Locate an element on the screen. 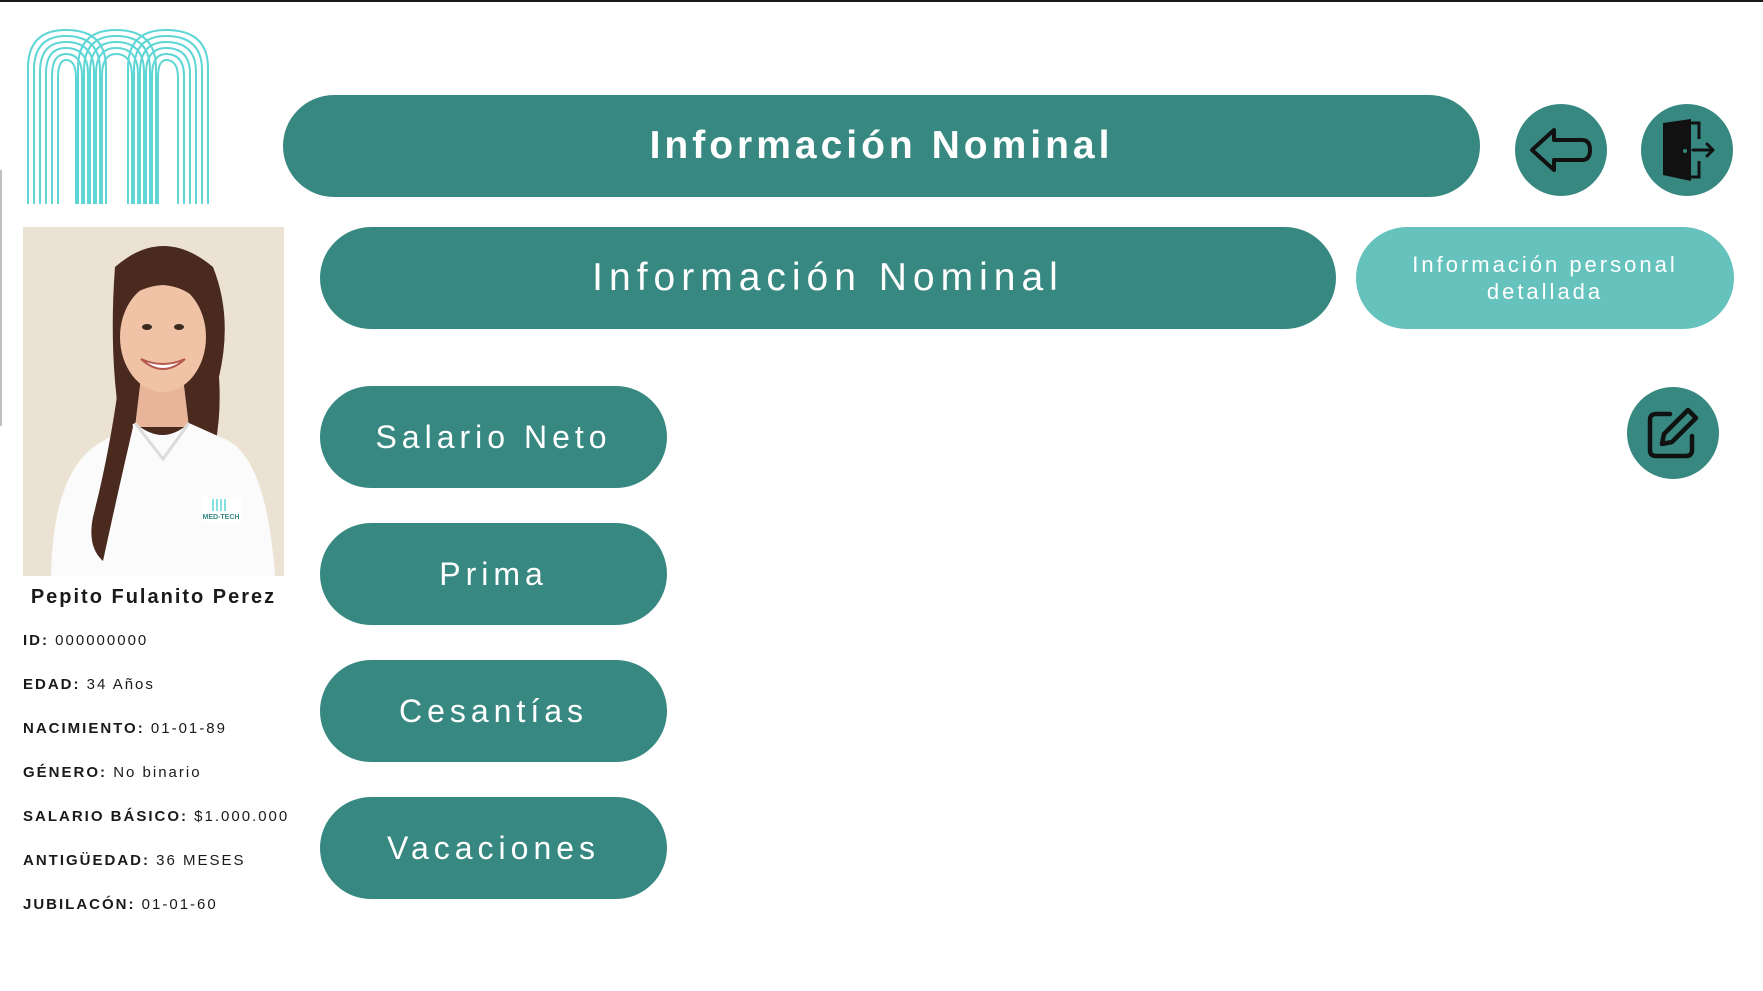 The image size is (1763, 991). info-row-jubilacion: JUBILACÓN: 01-01-60 is located at coordinates (158, 918).